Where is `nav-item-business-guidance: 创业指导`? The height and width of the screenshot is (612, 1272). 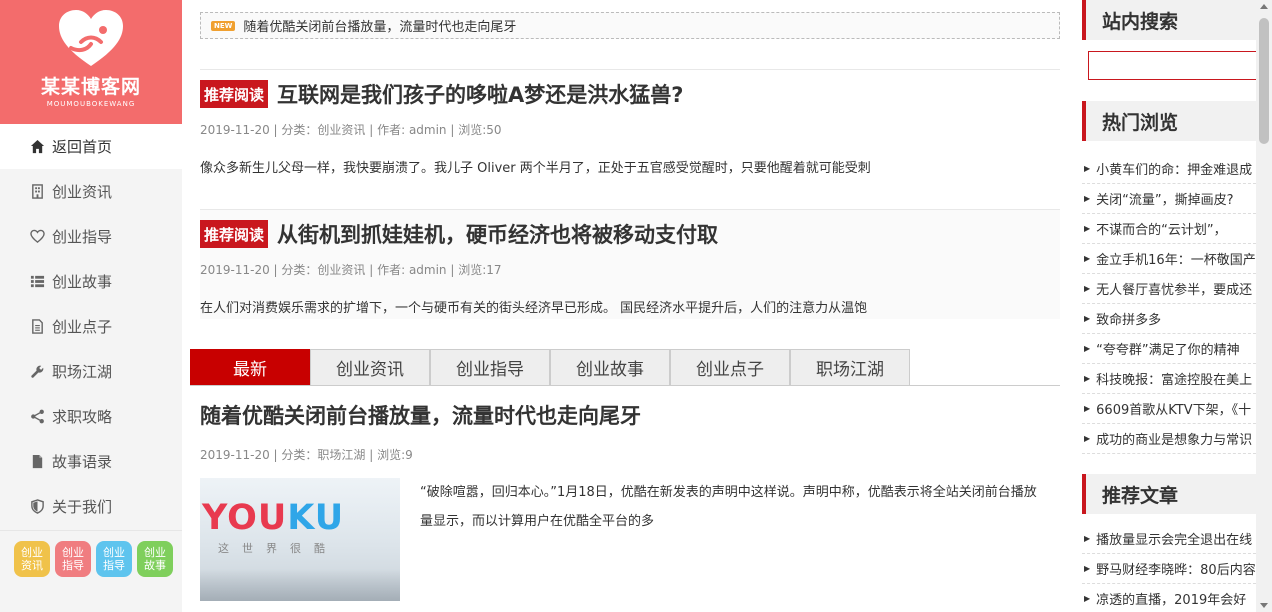 nav-item-business-guidance: 创业指导 is located at coordinates (91, 236).